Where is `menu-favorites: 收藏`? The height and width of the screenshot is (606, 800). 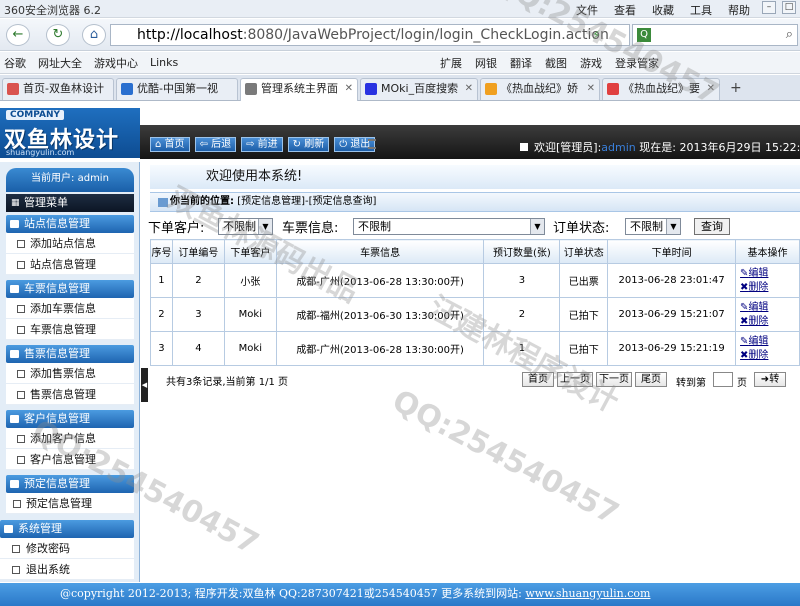 menu-favorites: 收藏 is located at coordinates (663, 10).